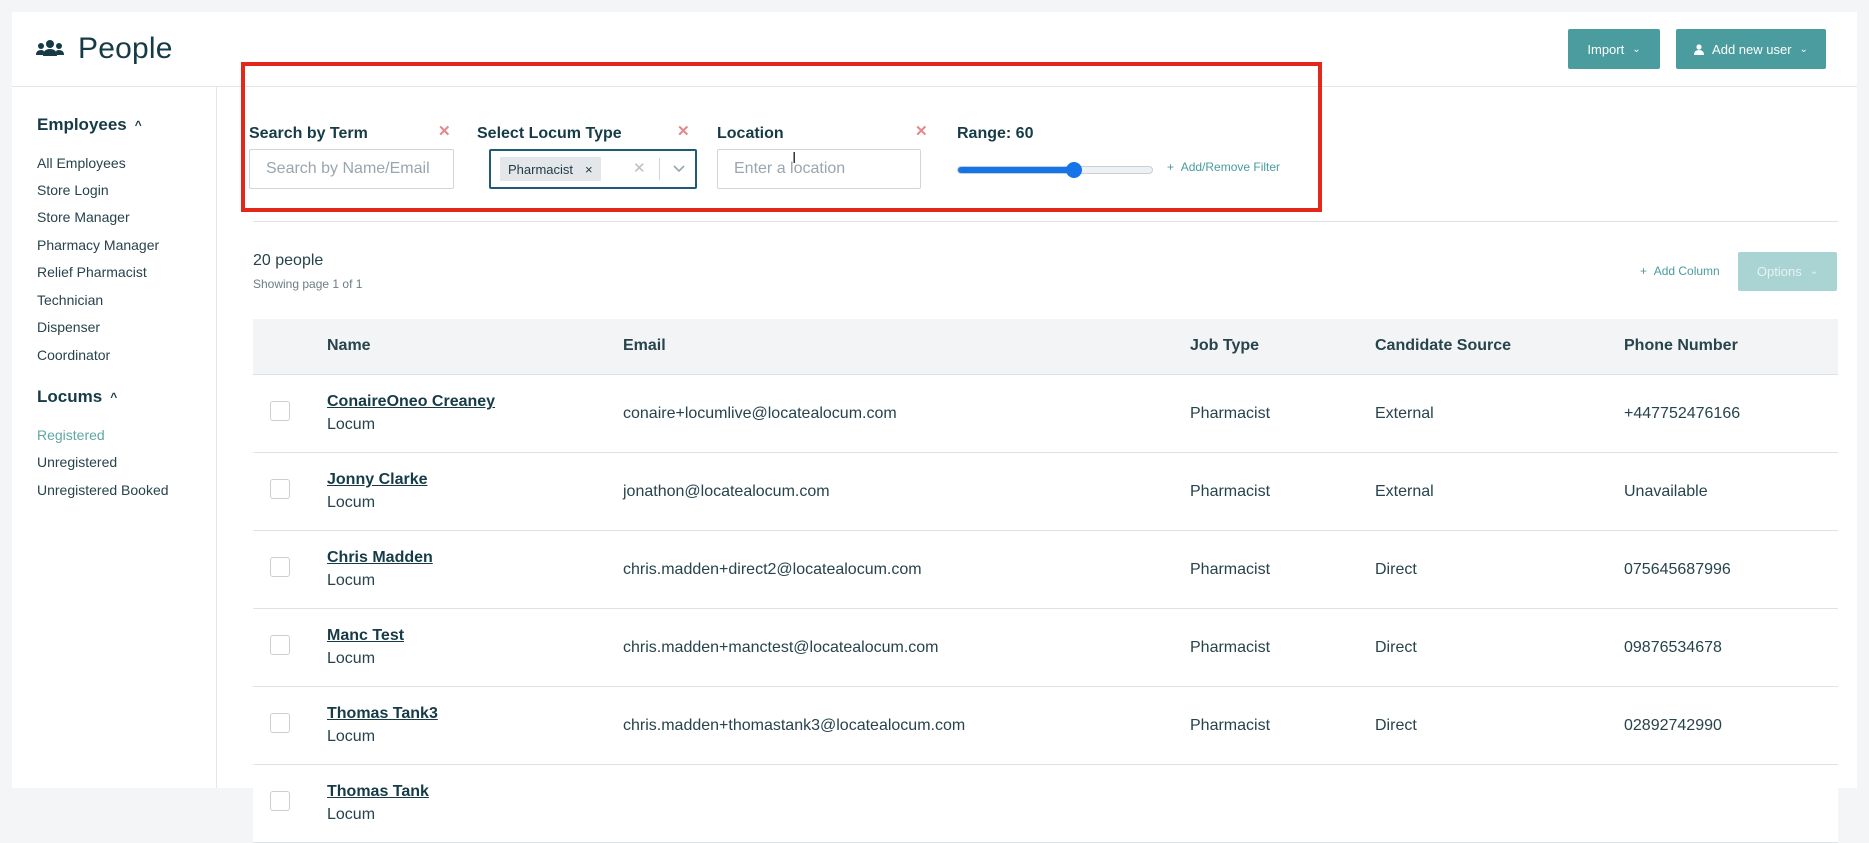 The width and height of the screenshot is (1869, 843). Describe the element at coordinates (125, 48) in the screenshot. I see `page-title-text: People` at that location.